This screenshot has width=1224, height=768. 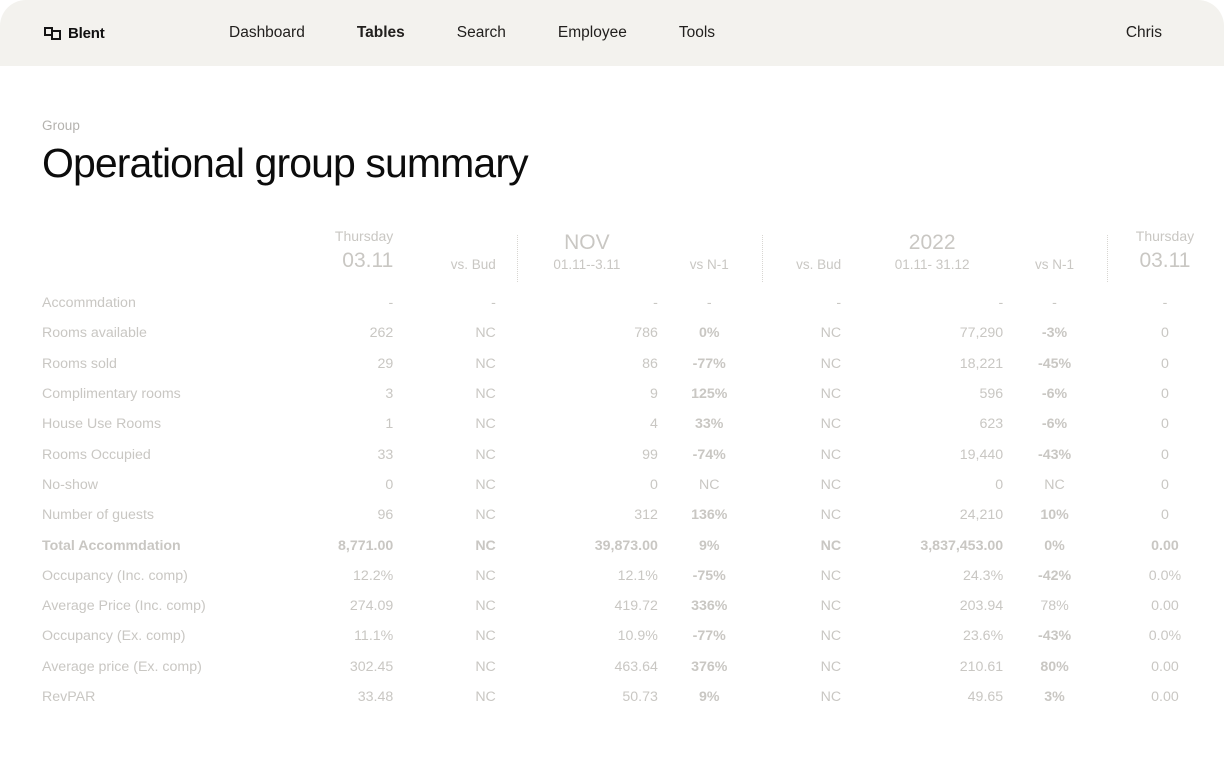 I want to click on cell-n1a: -, so click(x=709, y=303).